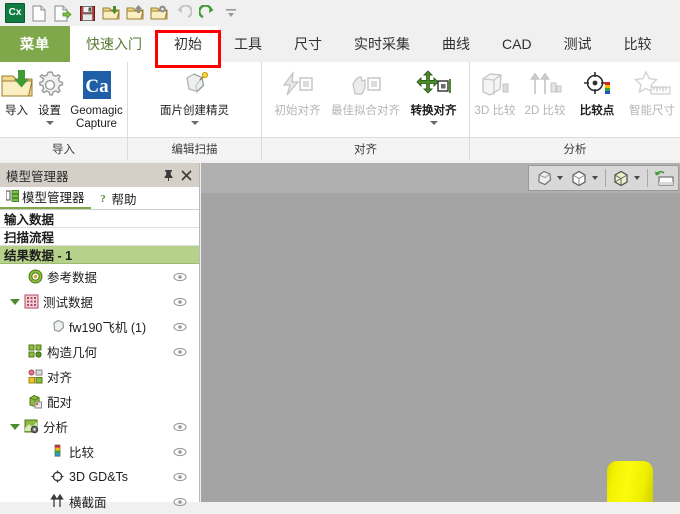 This screenshot has width=680, height=514. Describe the element at coordinates (638, 44) in the screenshot. I see `tab-compare: 比较` at that location.